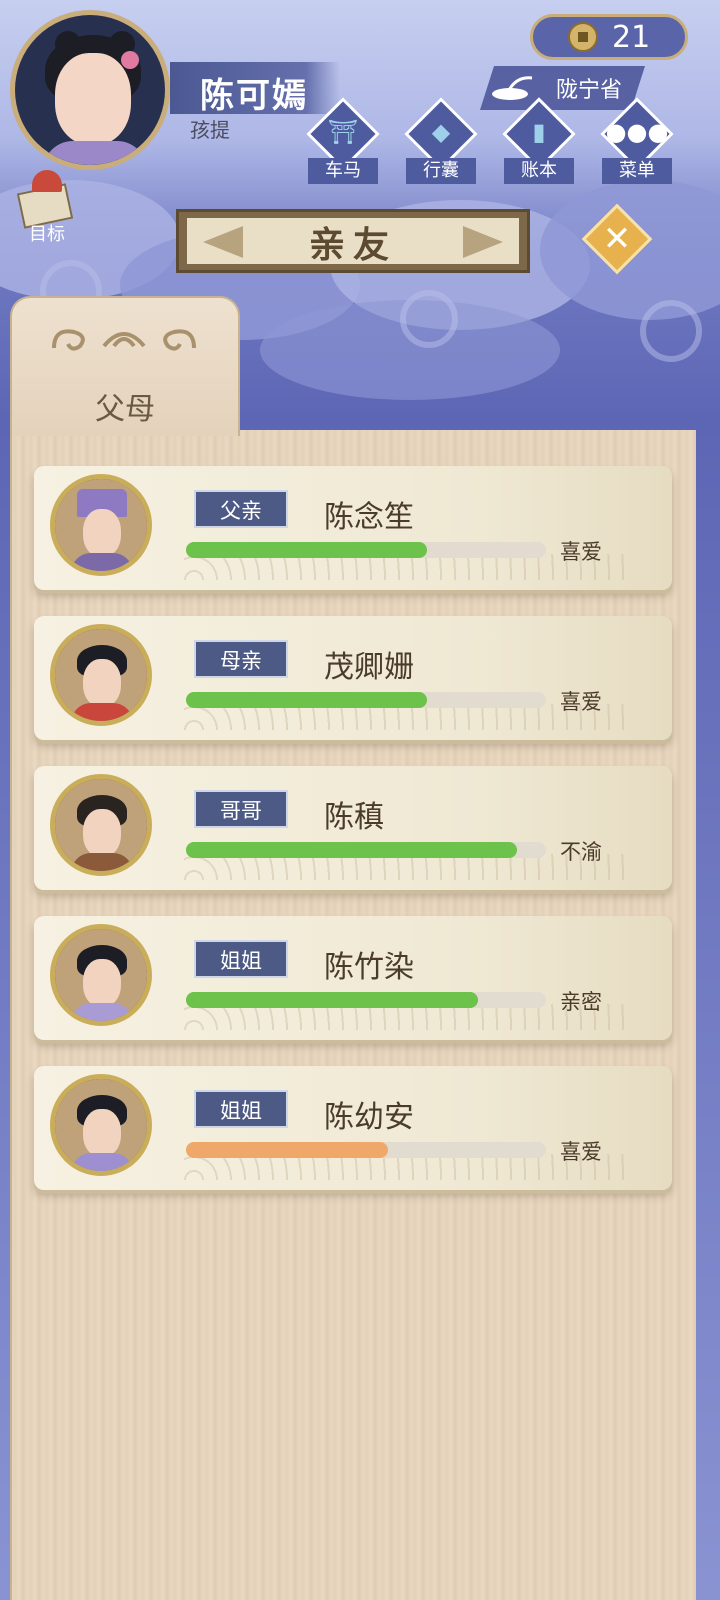  What do you see at coordinates (512, 88) in the screenshot?
I see `ink-stone-icon` at bounding box center [512, 88].